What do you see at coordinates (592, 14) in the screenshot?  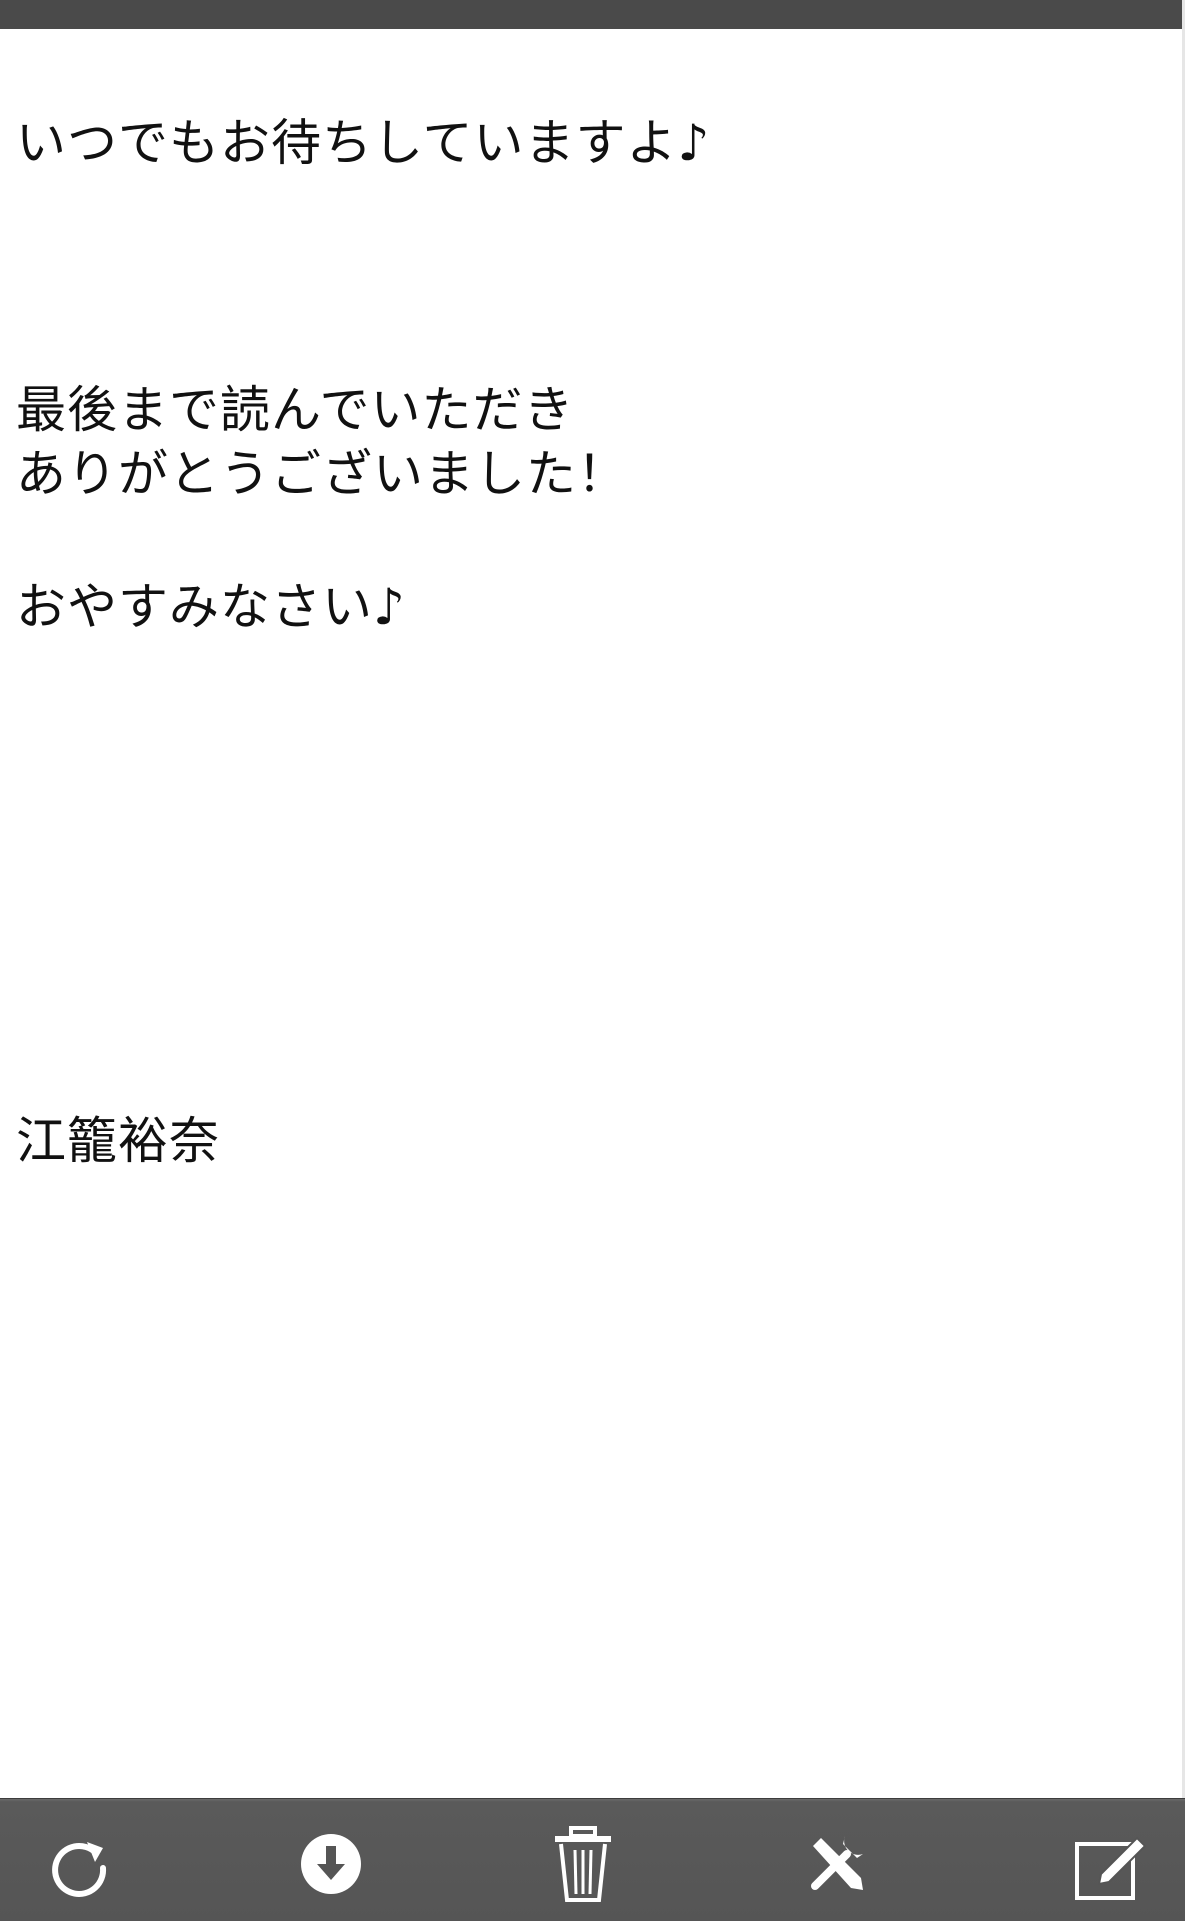 I see `status-bar` at bounding box center [592, 14].